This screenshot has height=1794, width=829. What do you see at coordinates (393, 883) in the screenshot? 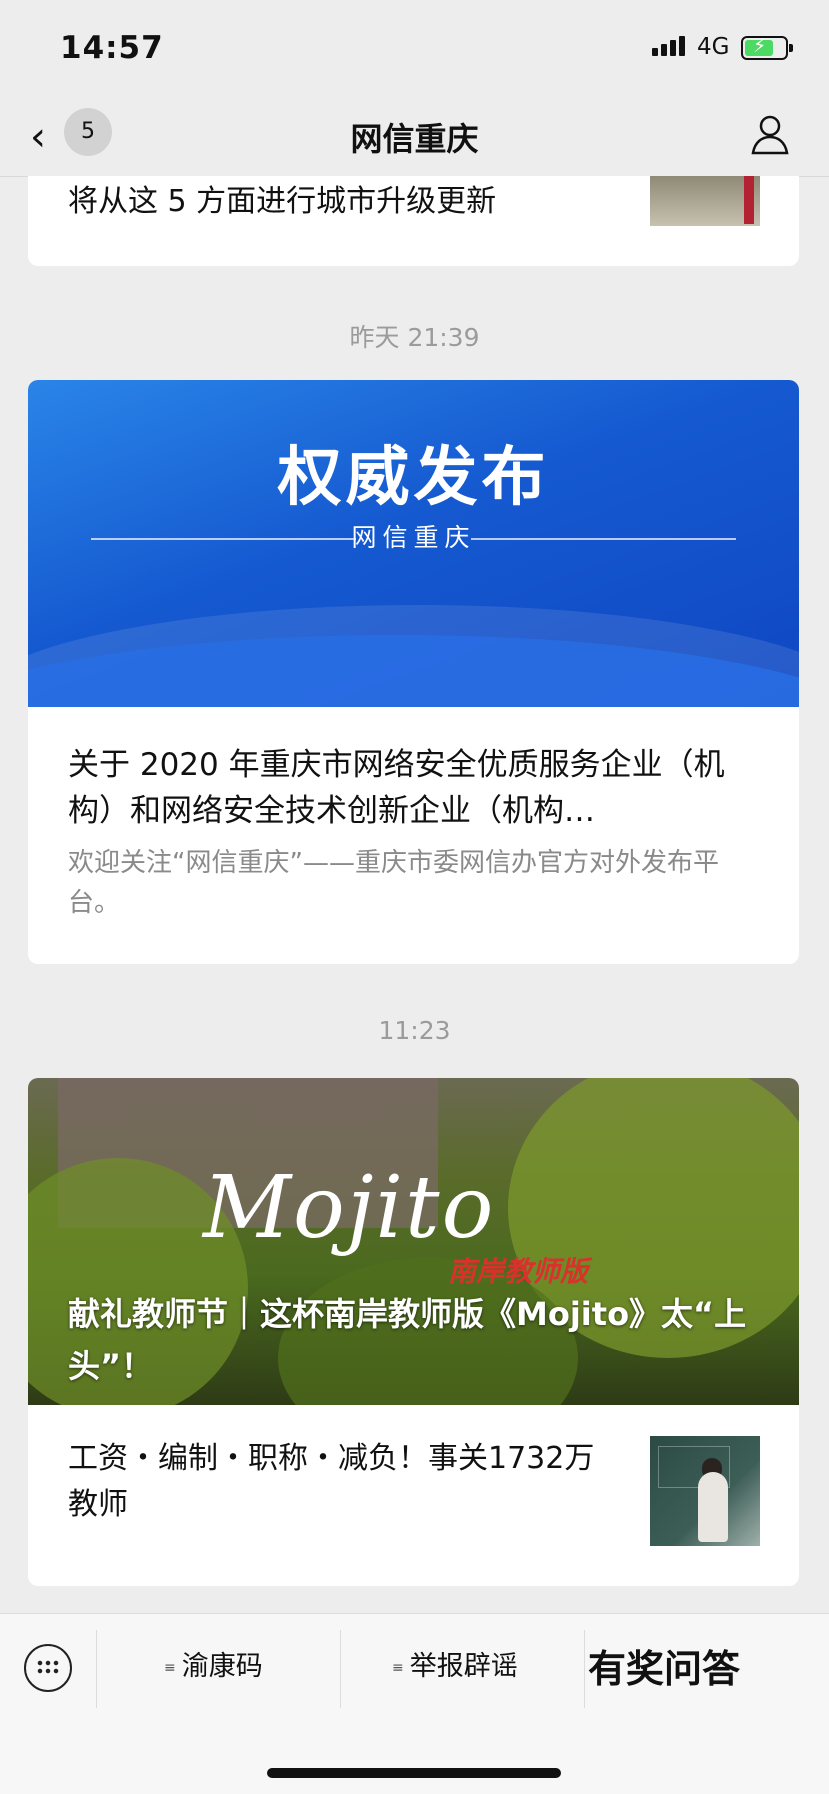
I see `article-description: 欢迎关注“网信重庆”——重庆市委网信办官方对外发布平台。` at bounding box center [393, 883].